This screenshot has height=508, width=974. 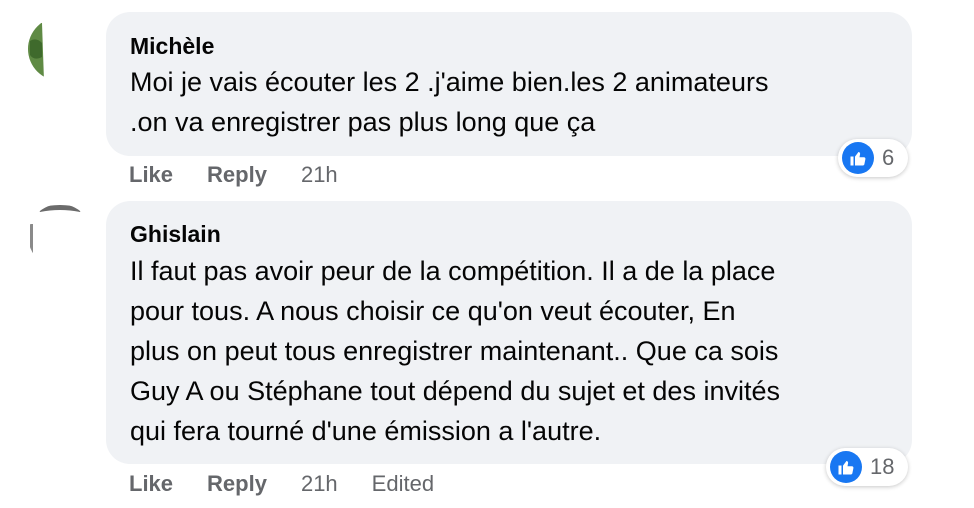 I want to click on comment-author: Michèle, so click(x=172, y=46).